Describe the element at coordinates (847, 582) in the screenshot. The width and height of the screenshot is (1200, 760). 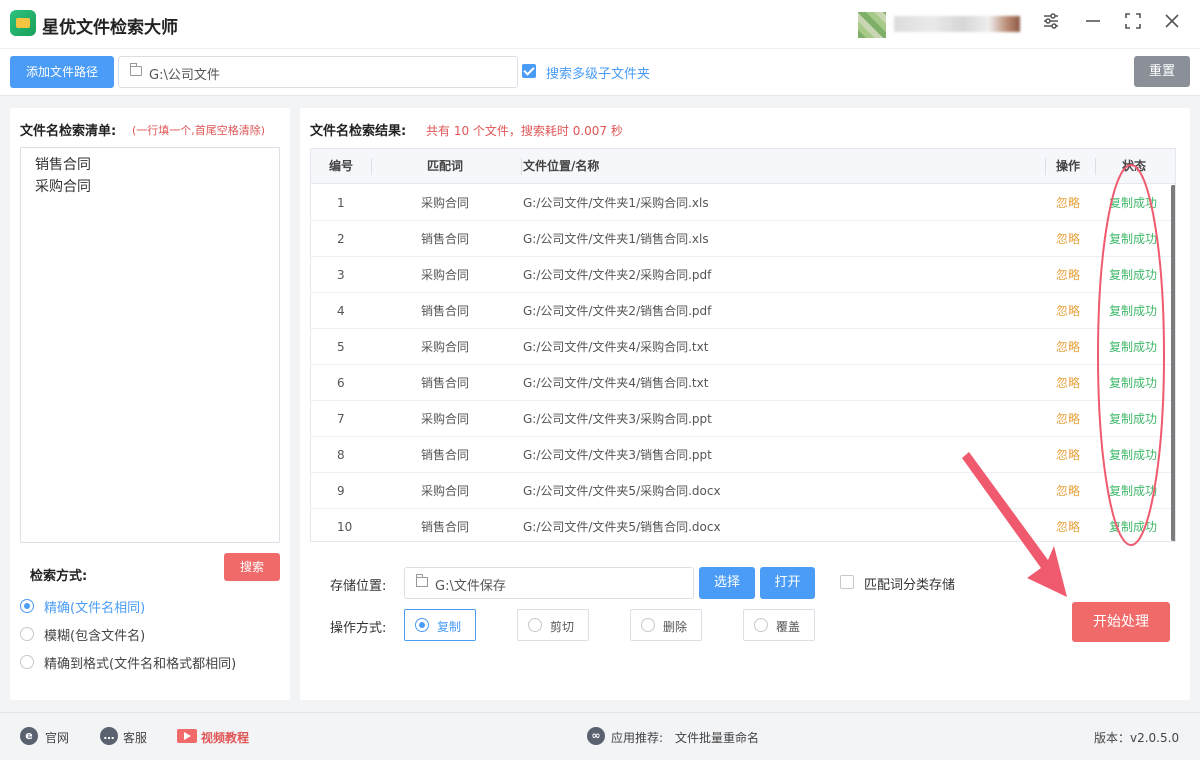
I see `classify-checkbox` at that location.